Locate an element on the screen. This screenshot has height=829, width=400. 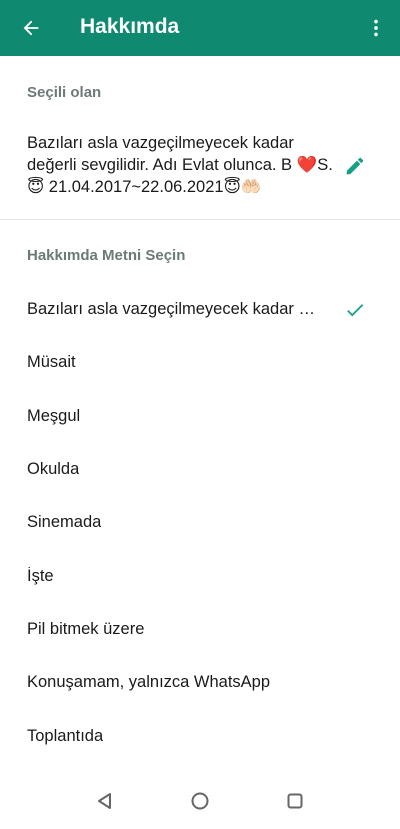
about-option-item: Müsait is located at coordinates (200, 362).